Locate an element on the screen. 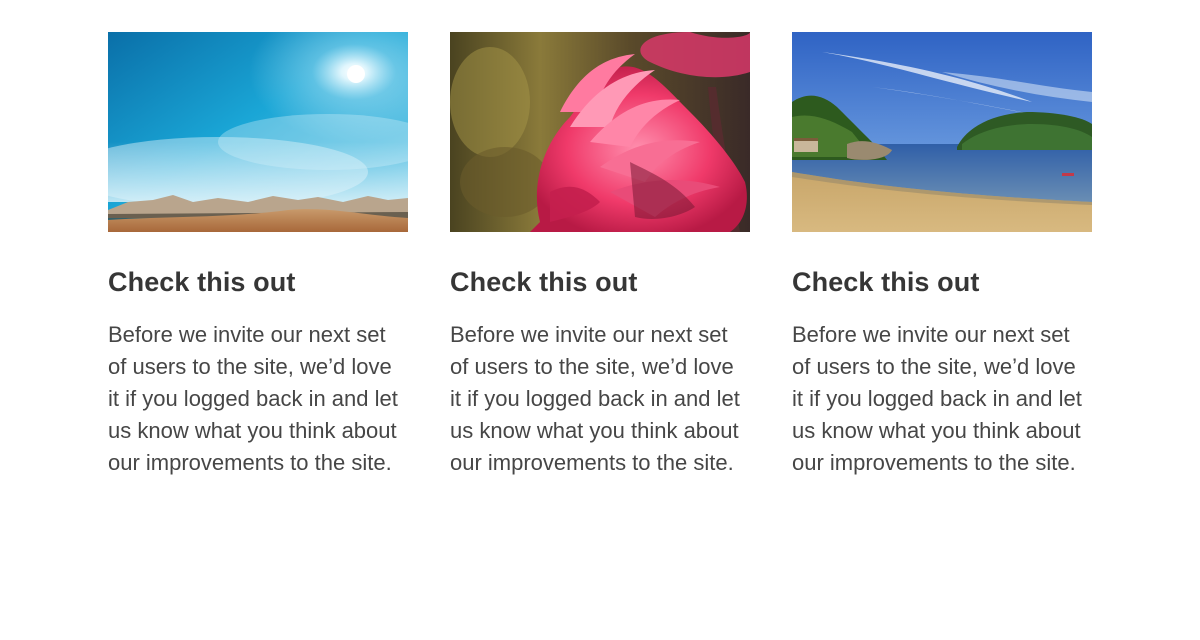 Image resolution: width=1200 pixels, height=640 pixels. coastal-bay-image is located at coordinates (942, 132).